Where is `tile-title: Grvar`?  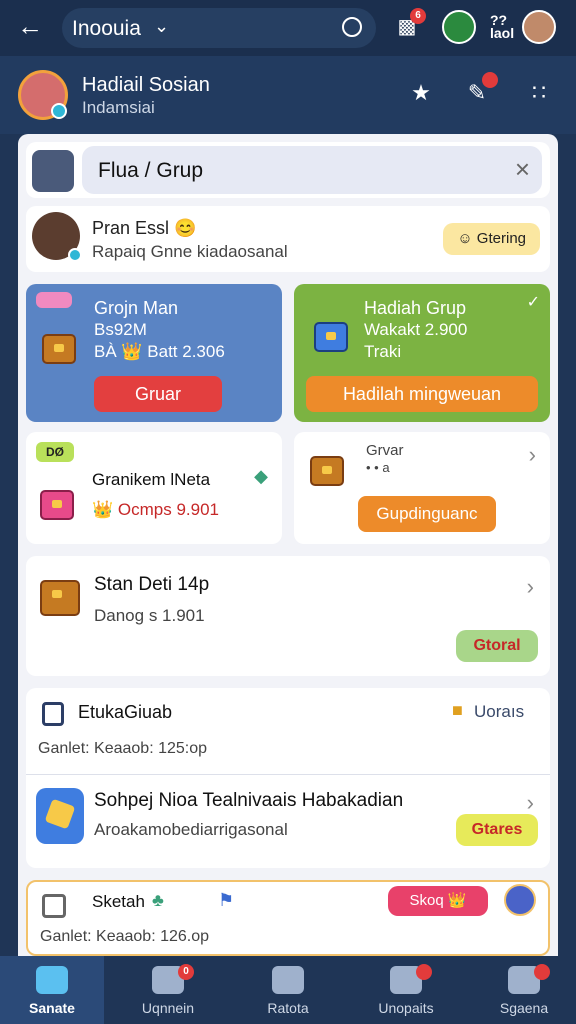 tile-title: Grvar is located at coordinates (385, 450).